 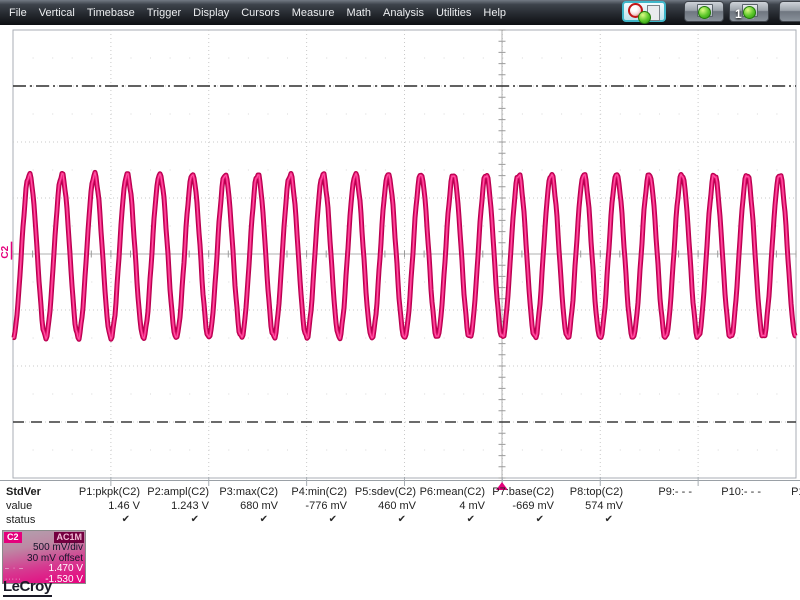 I want to click on measure-label-p1: P1:pkpk(C2), so click(x=105, y=492).